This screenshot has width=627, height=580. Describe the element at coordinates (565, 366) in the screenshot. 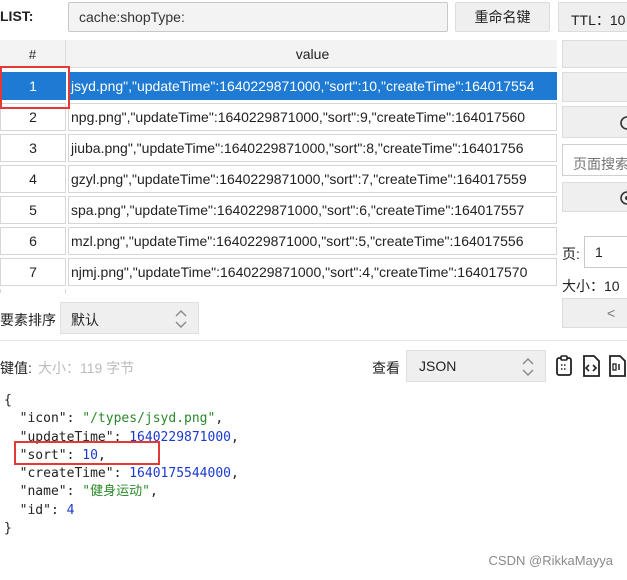

I see `clipboard-icon` at that location.